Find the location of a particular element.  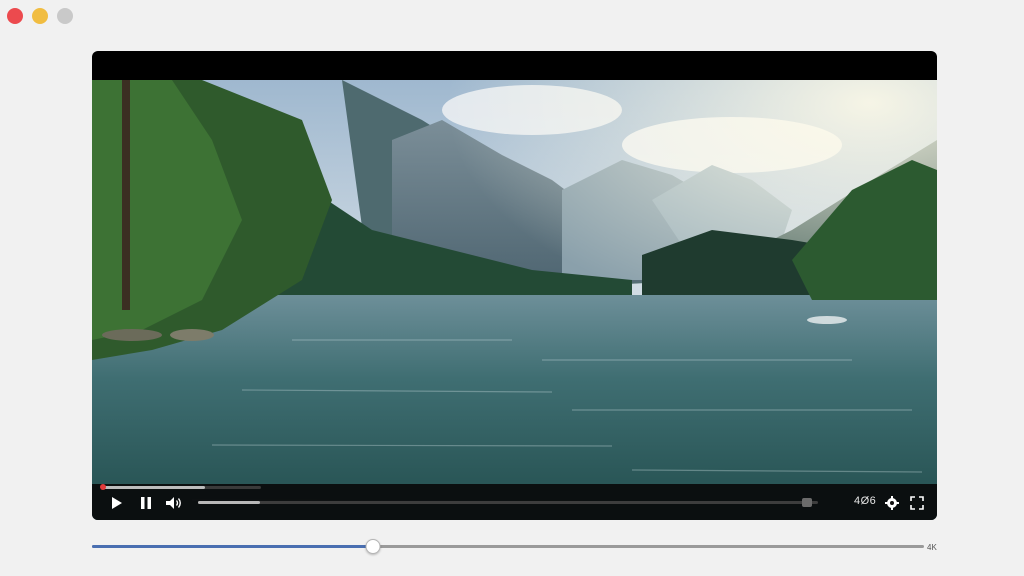

volume-button is located at coordinates (174, 503).